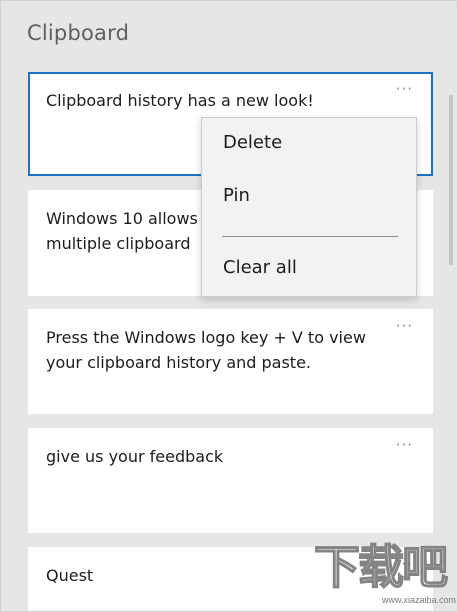  Describe the element at coordinates (180, 100) in the screenshot. I see `clipboard-item-text: Clipboard history has a new look!` at that location.